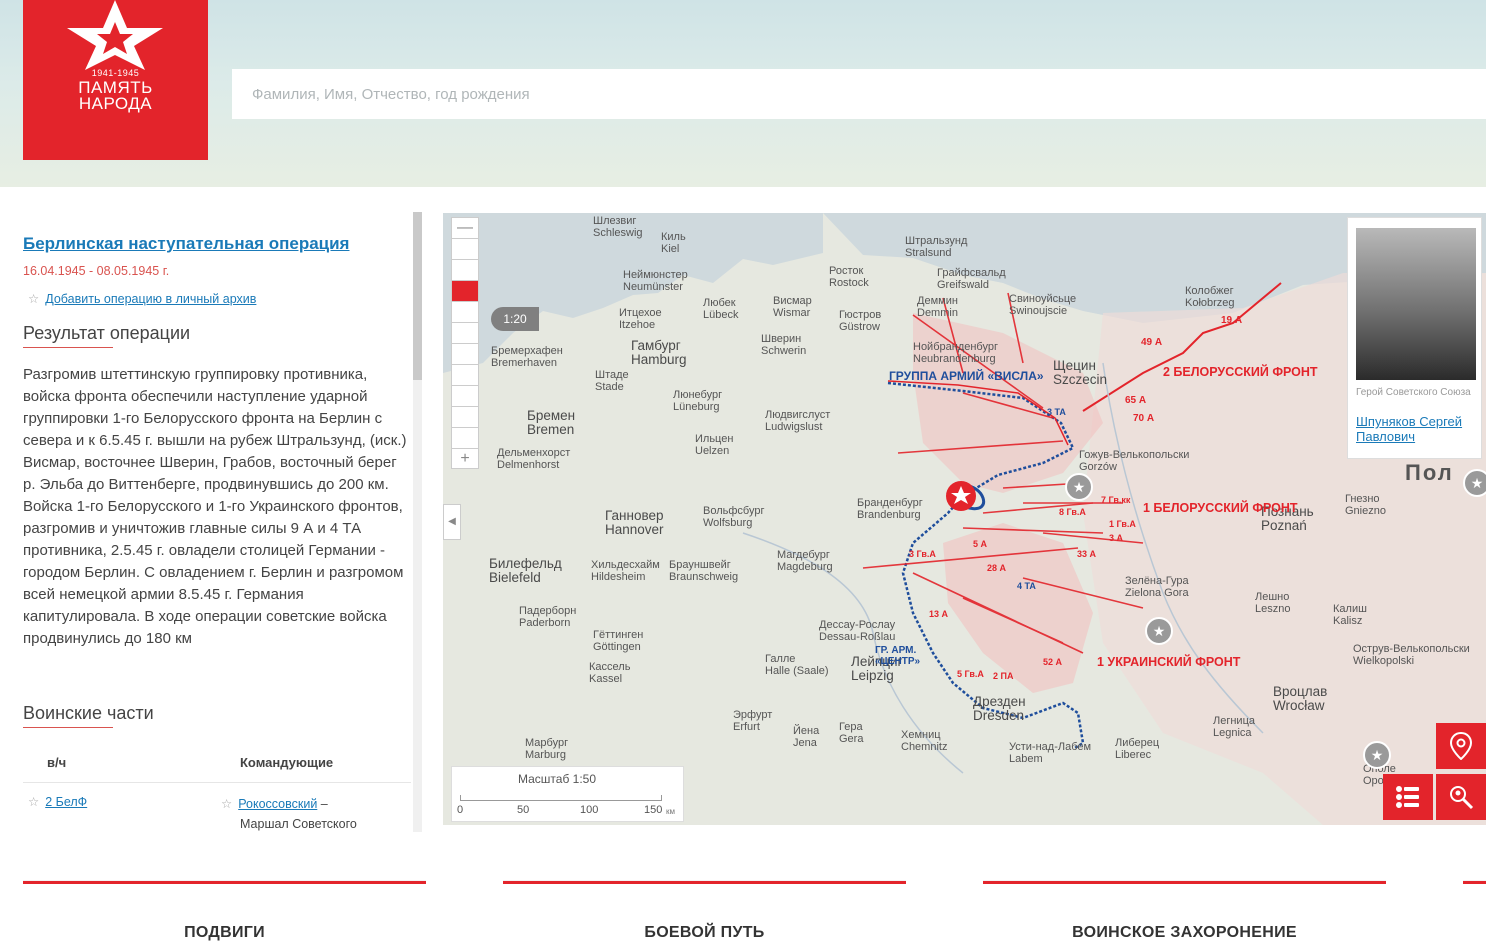  What do you see at coordinates (1273, 603) in the screenshot?
I see `city-label: Лешно Leszno` at bounding box center [1273, 603].